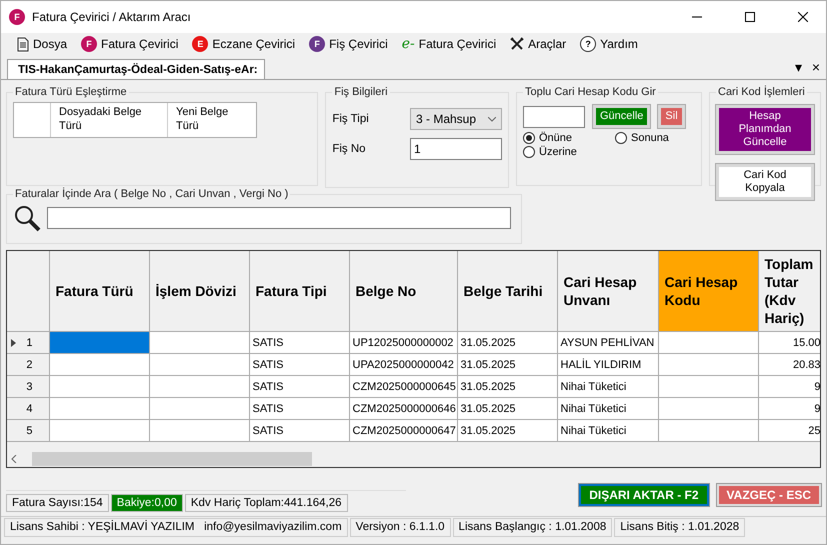 Image resolution: width=827 pixels, height=545 pixels. I want to click on field-label: Fiş Tipi, so click(350, 119).